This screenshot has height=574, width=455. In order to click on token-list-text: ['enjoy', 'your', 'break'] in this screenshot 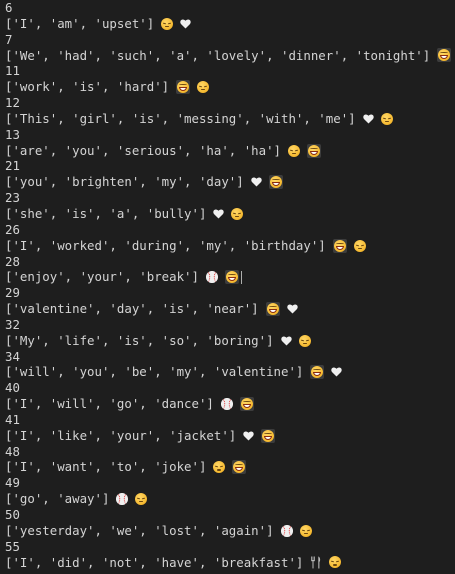, I will do `click(102, 277)`.